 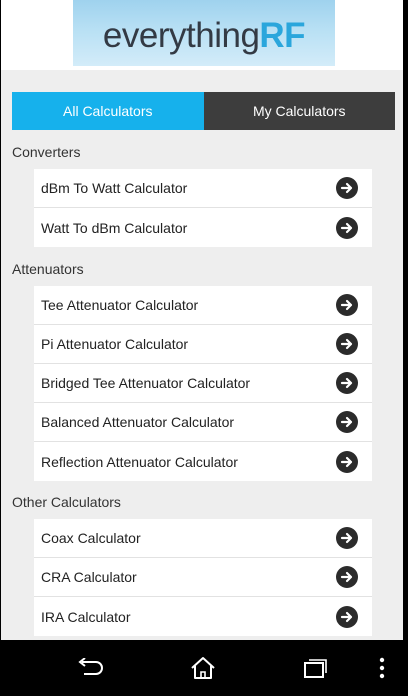 I want to click on list-item: IRA Calculator, so click(x=203, y=616).